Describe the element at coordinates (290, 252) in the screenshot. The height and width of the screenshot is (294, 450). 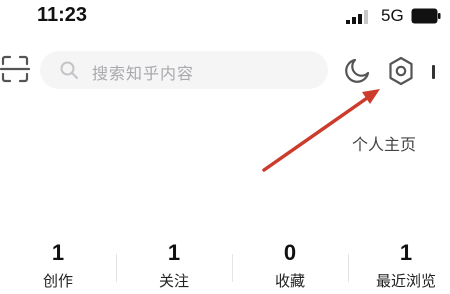
I see `stat-value: 0` at that location.